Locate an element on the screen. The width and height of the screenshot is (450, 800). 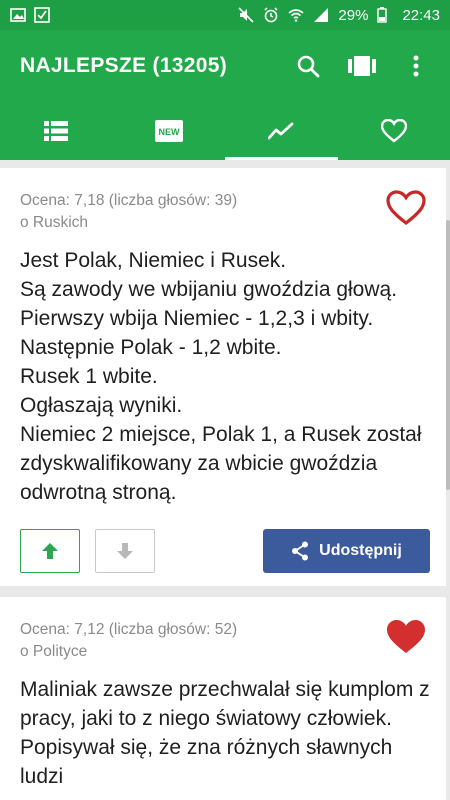
new-badge-icon: NEW is located at coordinates (168, 131).